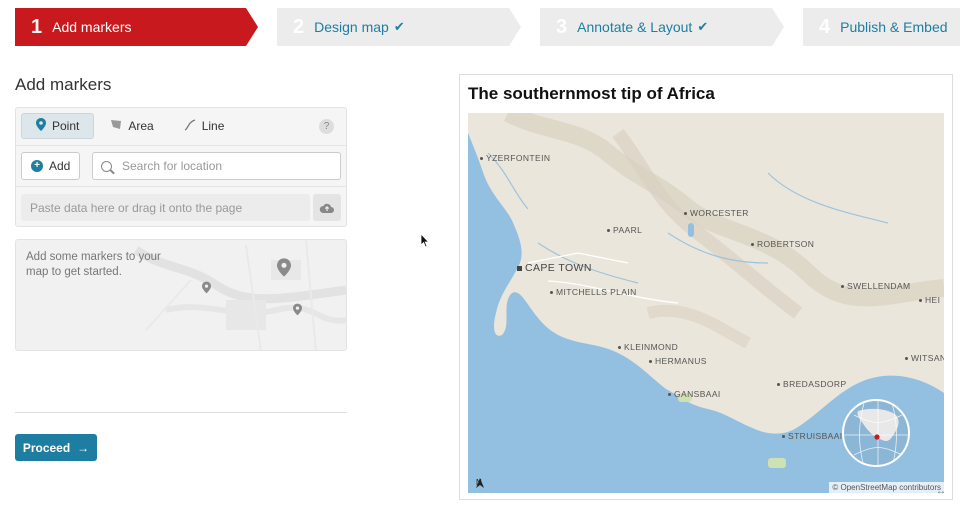 This screenshot has height=508, width=960. Describe the element at coordinates (941, 491) in the screenshot. I see `resize-handle-icon: ↔` at that location.